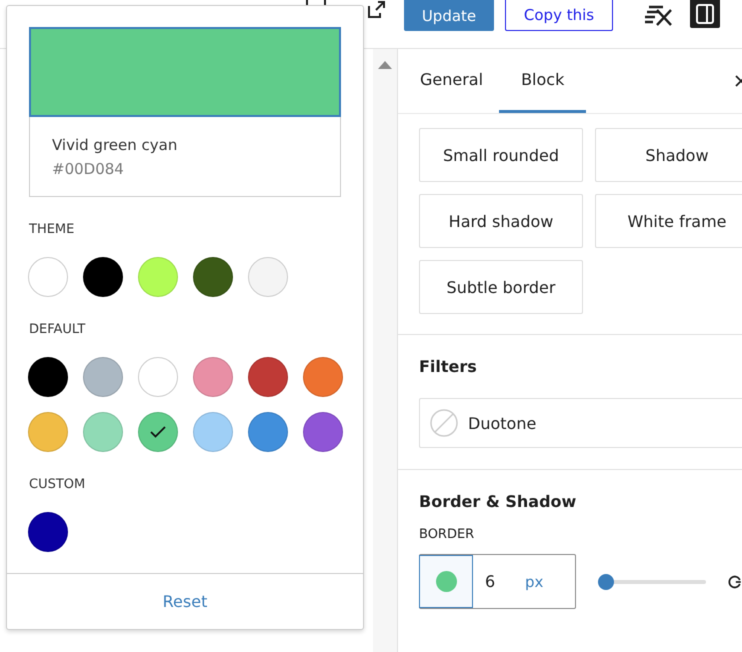 This screenshot has width=742, height=652. What do you see at coordinates (542, 81) in the screenshot?
I see `sidebar-tab: Block` at bounding box center [542, 81].